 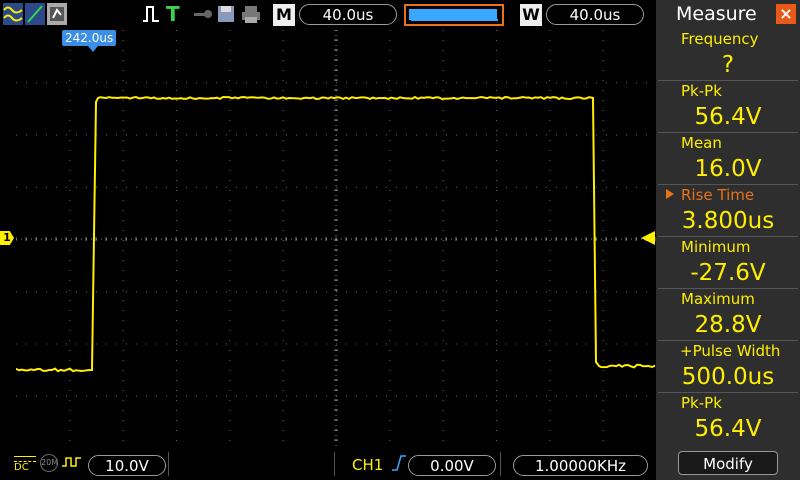 I want to click on measure-value-frequency: ?, so click(x=728, y=65).